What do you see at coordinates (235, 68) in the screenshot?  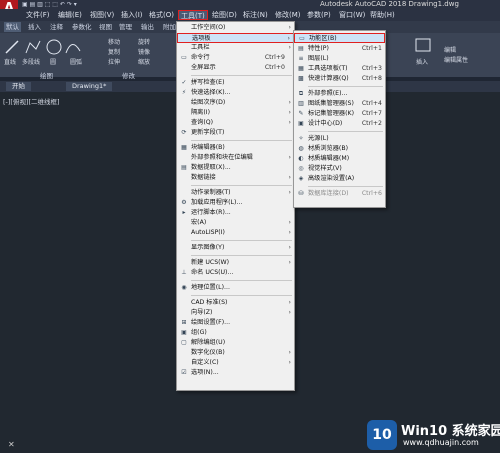 I see `menu-item-fullscreen: 全屏显示 Ctrl+0` at bounding box center [235, 68].